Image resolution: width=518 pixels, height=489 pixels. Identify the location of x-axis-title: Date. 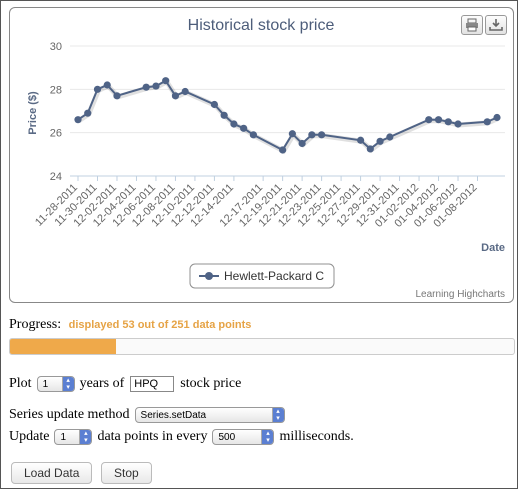
(493, 248).